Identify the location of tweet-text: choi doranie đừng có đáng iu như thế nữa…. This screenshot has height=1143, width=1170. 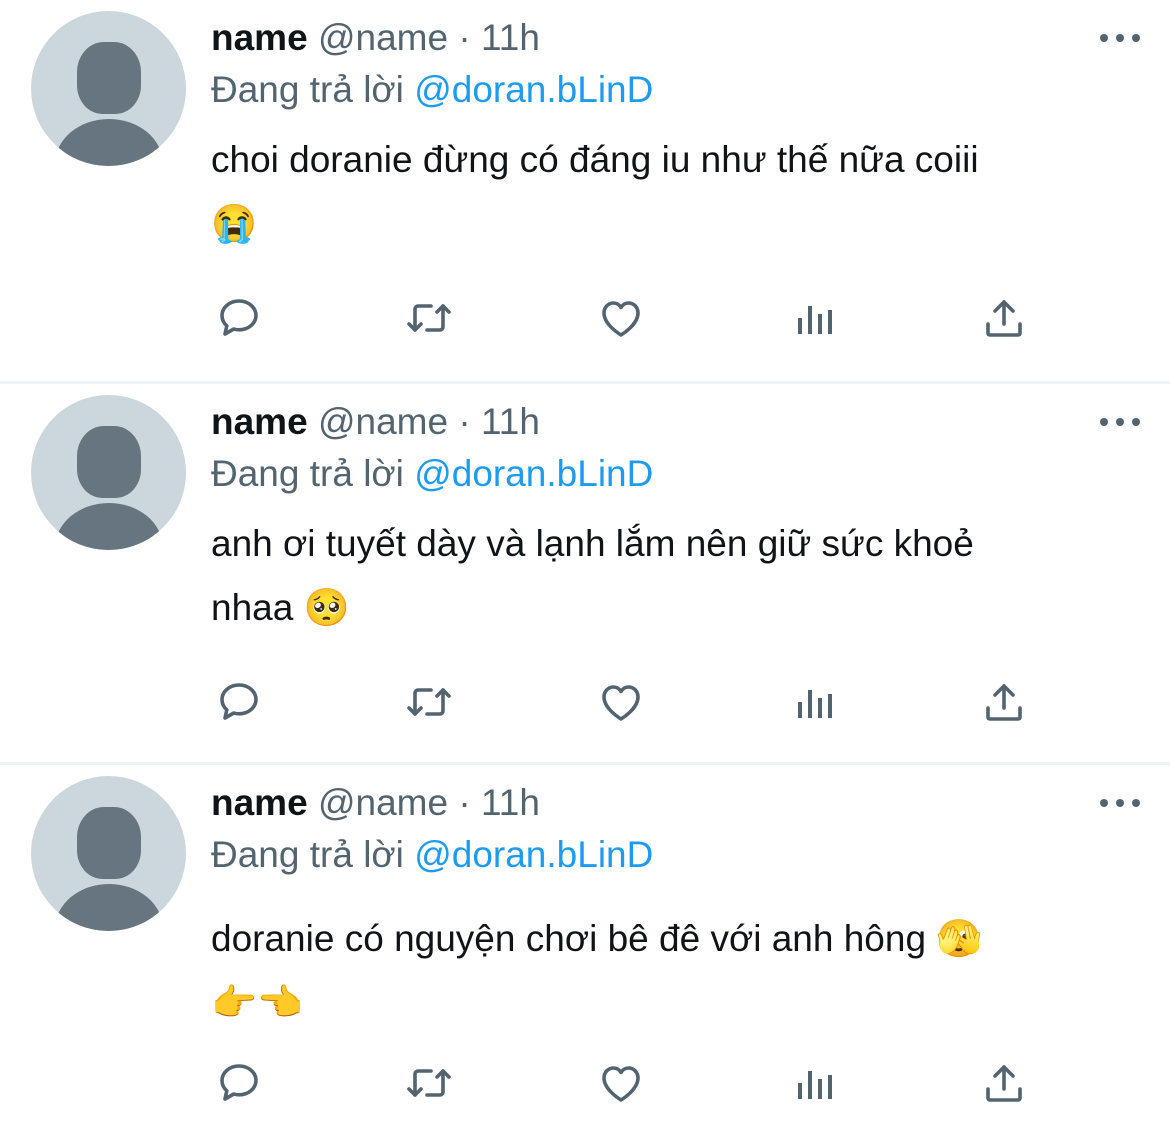
(595, 191).